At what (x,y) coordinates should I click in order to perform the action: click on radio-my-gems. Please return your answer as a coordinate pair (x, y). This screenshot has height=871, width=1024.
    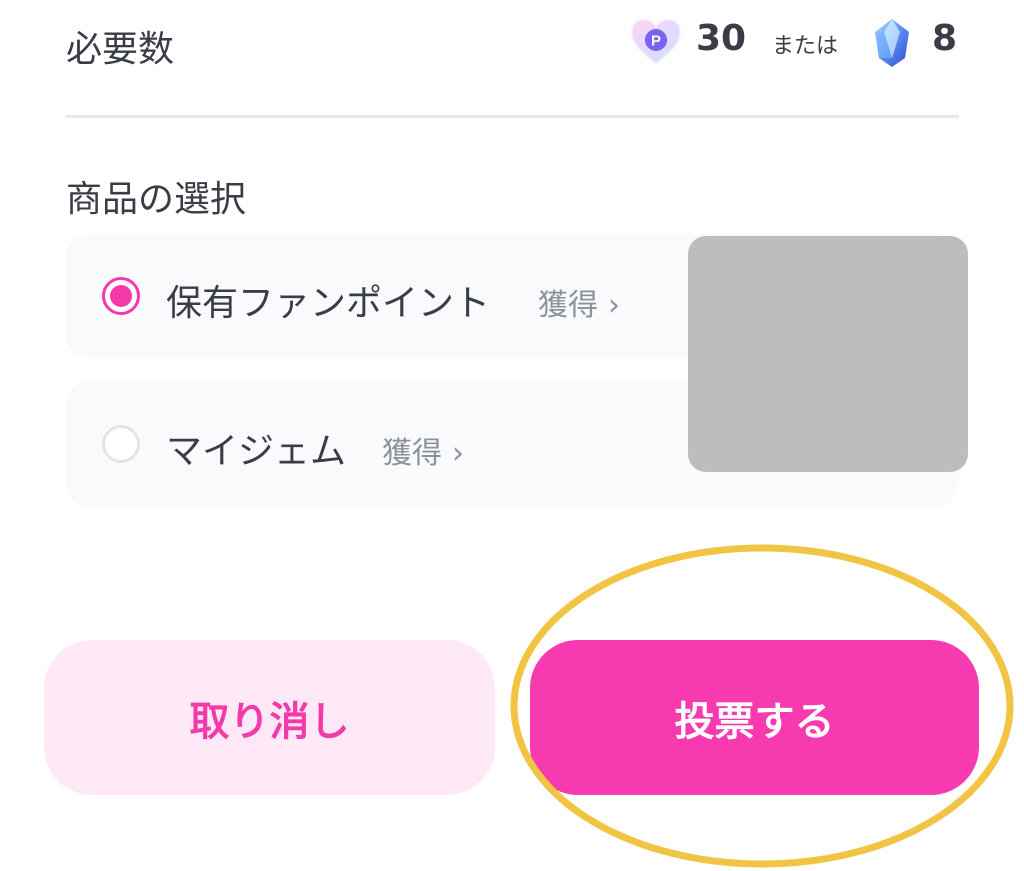
    Looking at the image, I should click on (121, 444).